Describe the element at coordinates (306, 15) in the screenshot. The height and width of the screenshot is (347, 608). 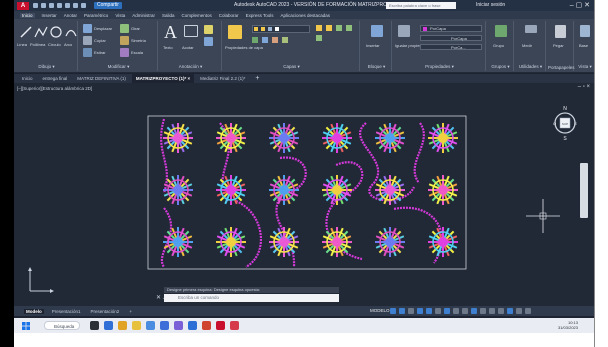
I see `tab-aplicaciones-destacadas: Aplicaciones destacadas` at that location.